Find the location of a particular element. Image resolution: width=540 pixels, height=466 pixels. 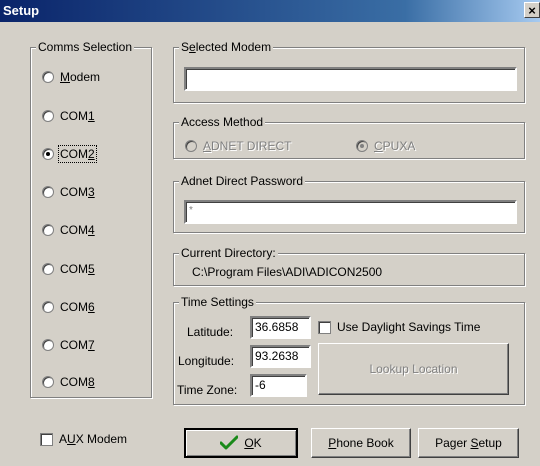

radio-adnet-direct: ADNET DIRECT is located at coordinates (238, 146).